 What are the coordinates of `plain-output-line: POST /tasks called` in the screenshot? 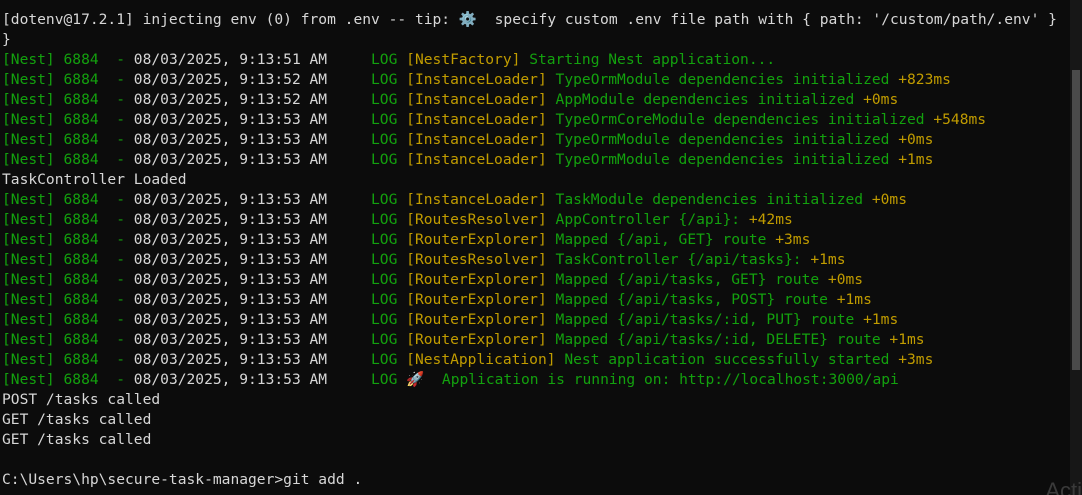 It's located at (536, 400).